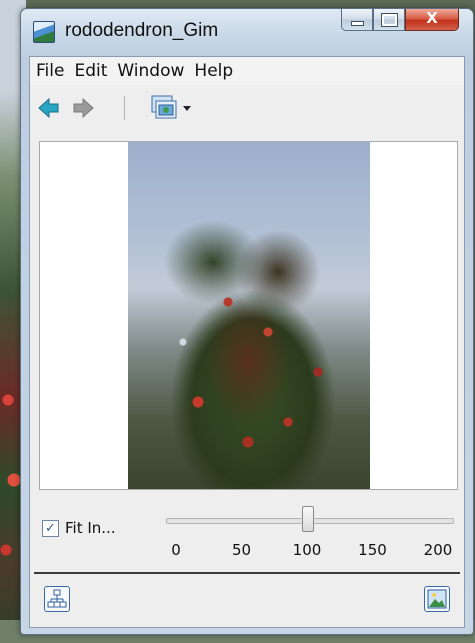  Describe the element at coordinates (124, 108) in the screenshot. I see `toolbar-separator` at that location.